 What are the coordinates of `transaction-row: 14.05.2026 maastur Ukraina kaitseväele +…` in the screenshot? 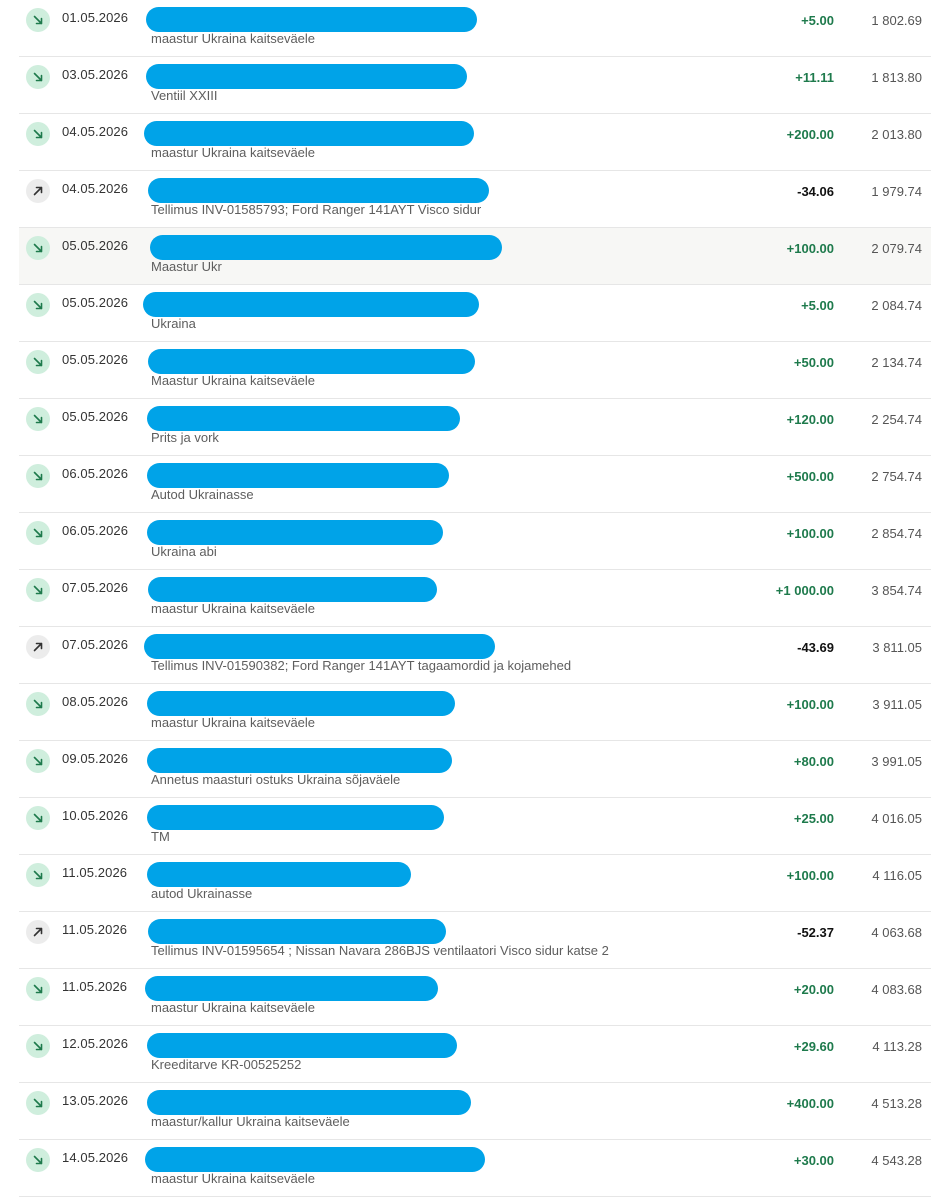 It's located at (475, 1168).